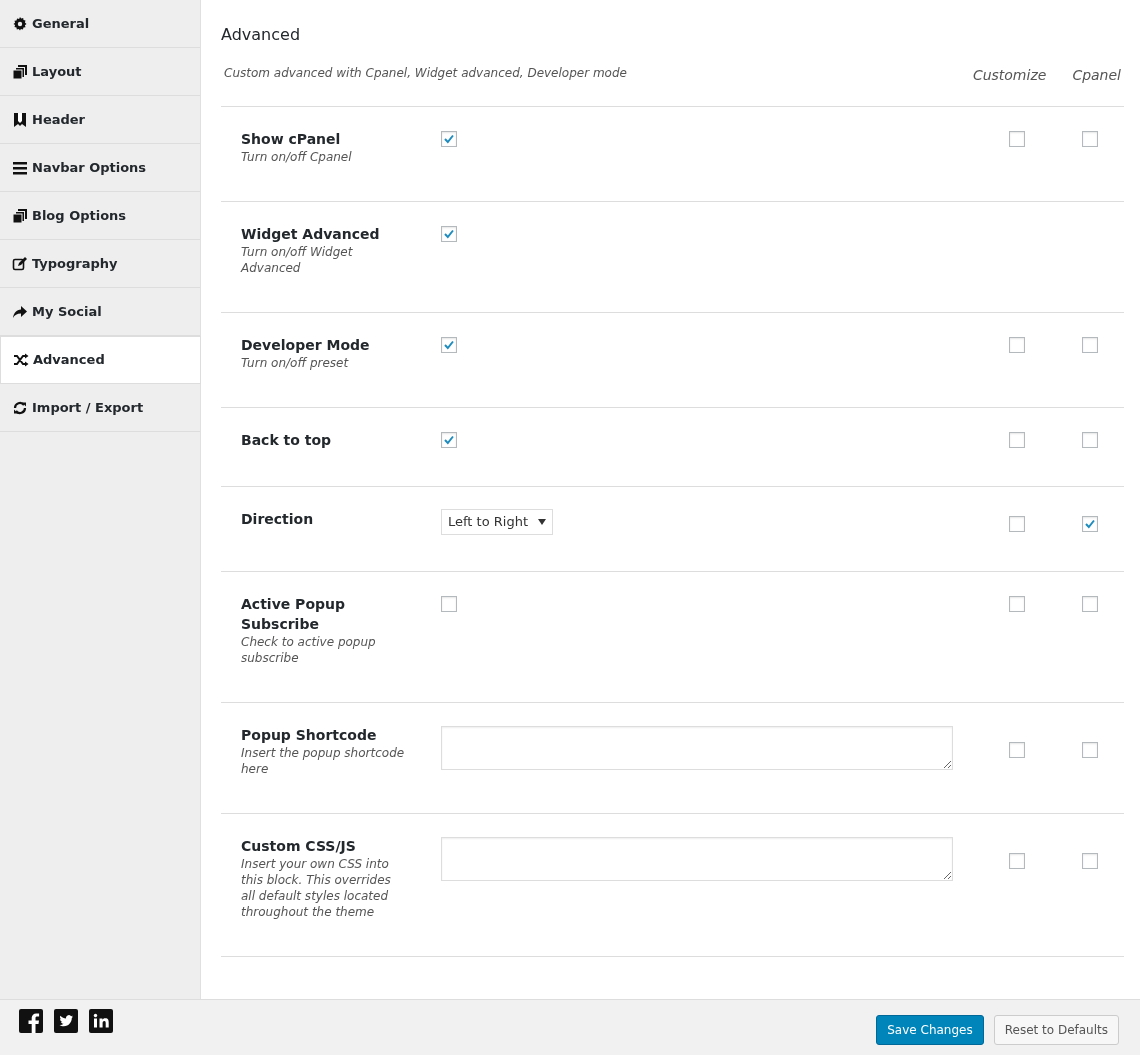 The width and height of the screenshot is (1140, 1055). I want to click on option-description: Turn on/off Cpanel, so click(297, 157).